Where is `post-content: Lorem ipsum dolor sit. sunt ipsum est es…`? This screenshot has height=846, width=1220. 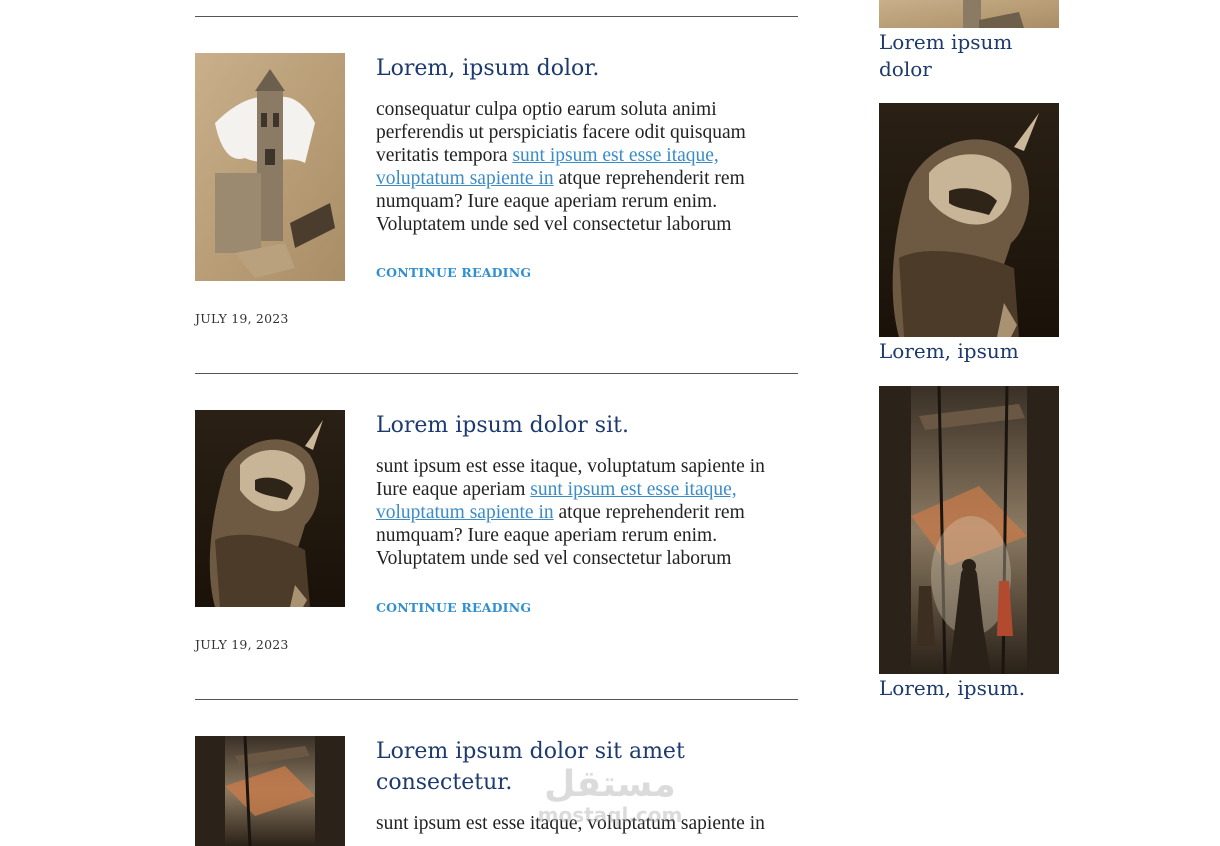
post-content: Lorem ipsum dolor sit. sunt ipsum est es… is located at coordinates (587, 490).